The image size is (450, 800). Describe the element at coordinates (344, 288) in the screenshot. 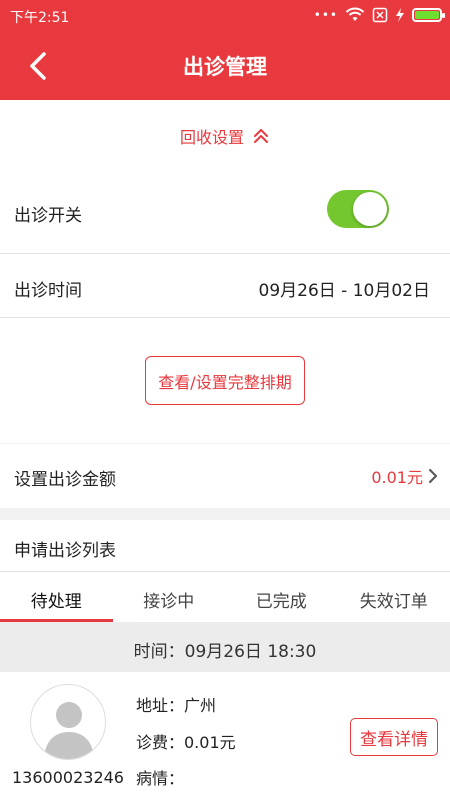

I see `visit-time-value: 09月26日 - 10月02日` at that location.